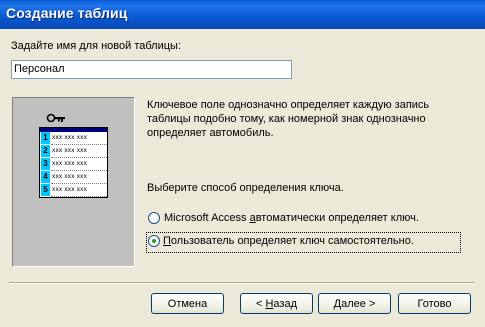 This screenshot has height=327, width=485. Describe the element at coordinates (242, 14) in the screenshot. I see `title-bar: Создание таблиц` at that location.